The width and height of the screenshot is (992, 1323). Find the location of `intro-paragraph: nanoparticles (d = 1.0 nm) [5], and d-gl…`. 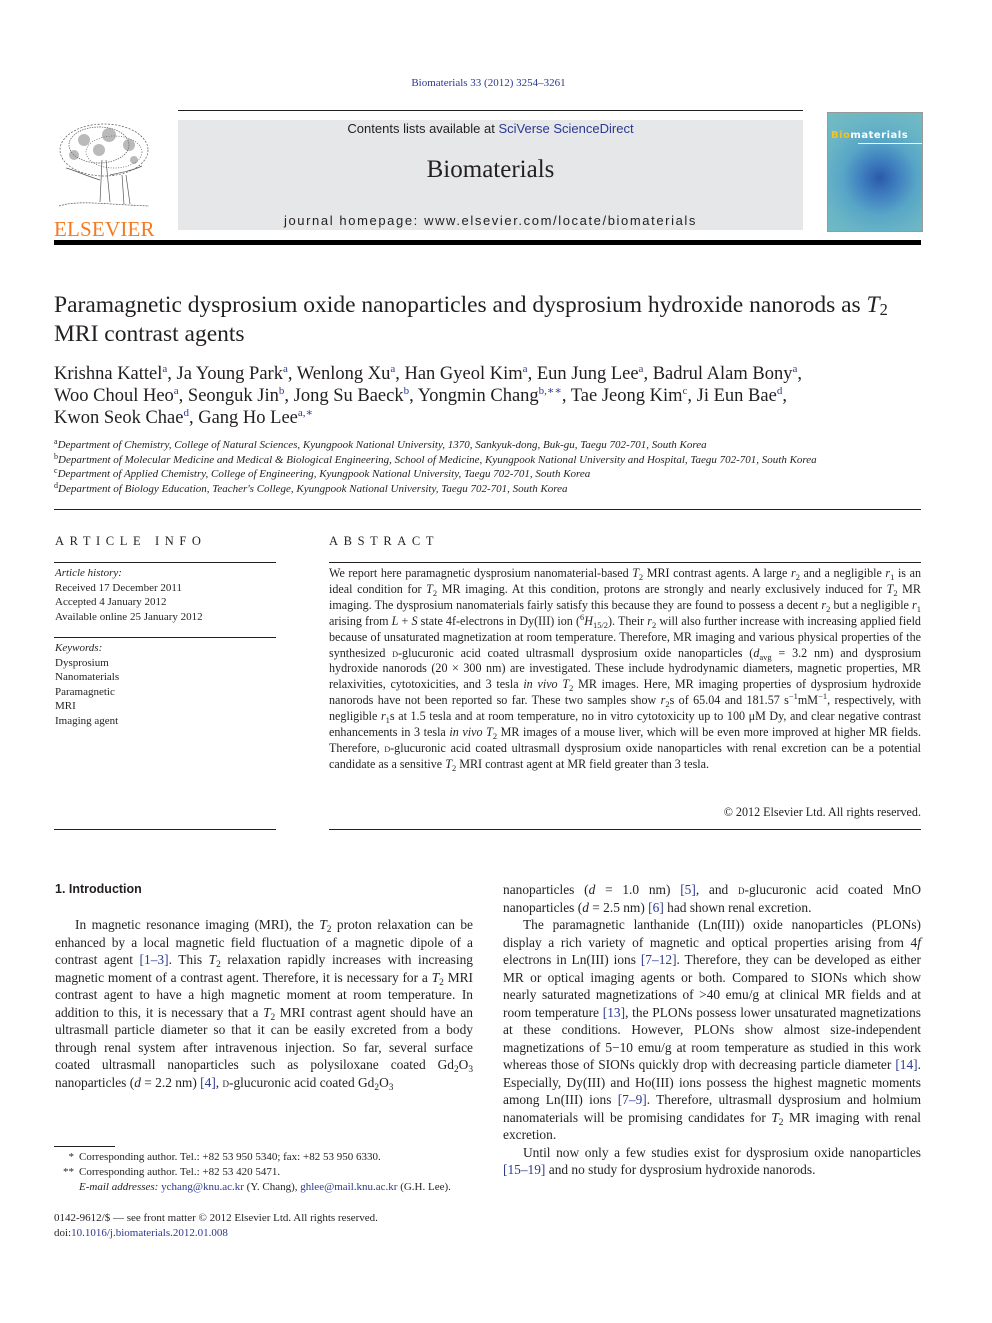

intro-paragraph: nanoparticles (d = 1.0 nm) [5], and d-gl… is located at coordinates (712, 898).